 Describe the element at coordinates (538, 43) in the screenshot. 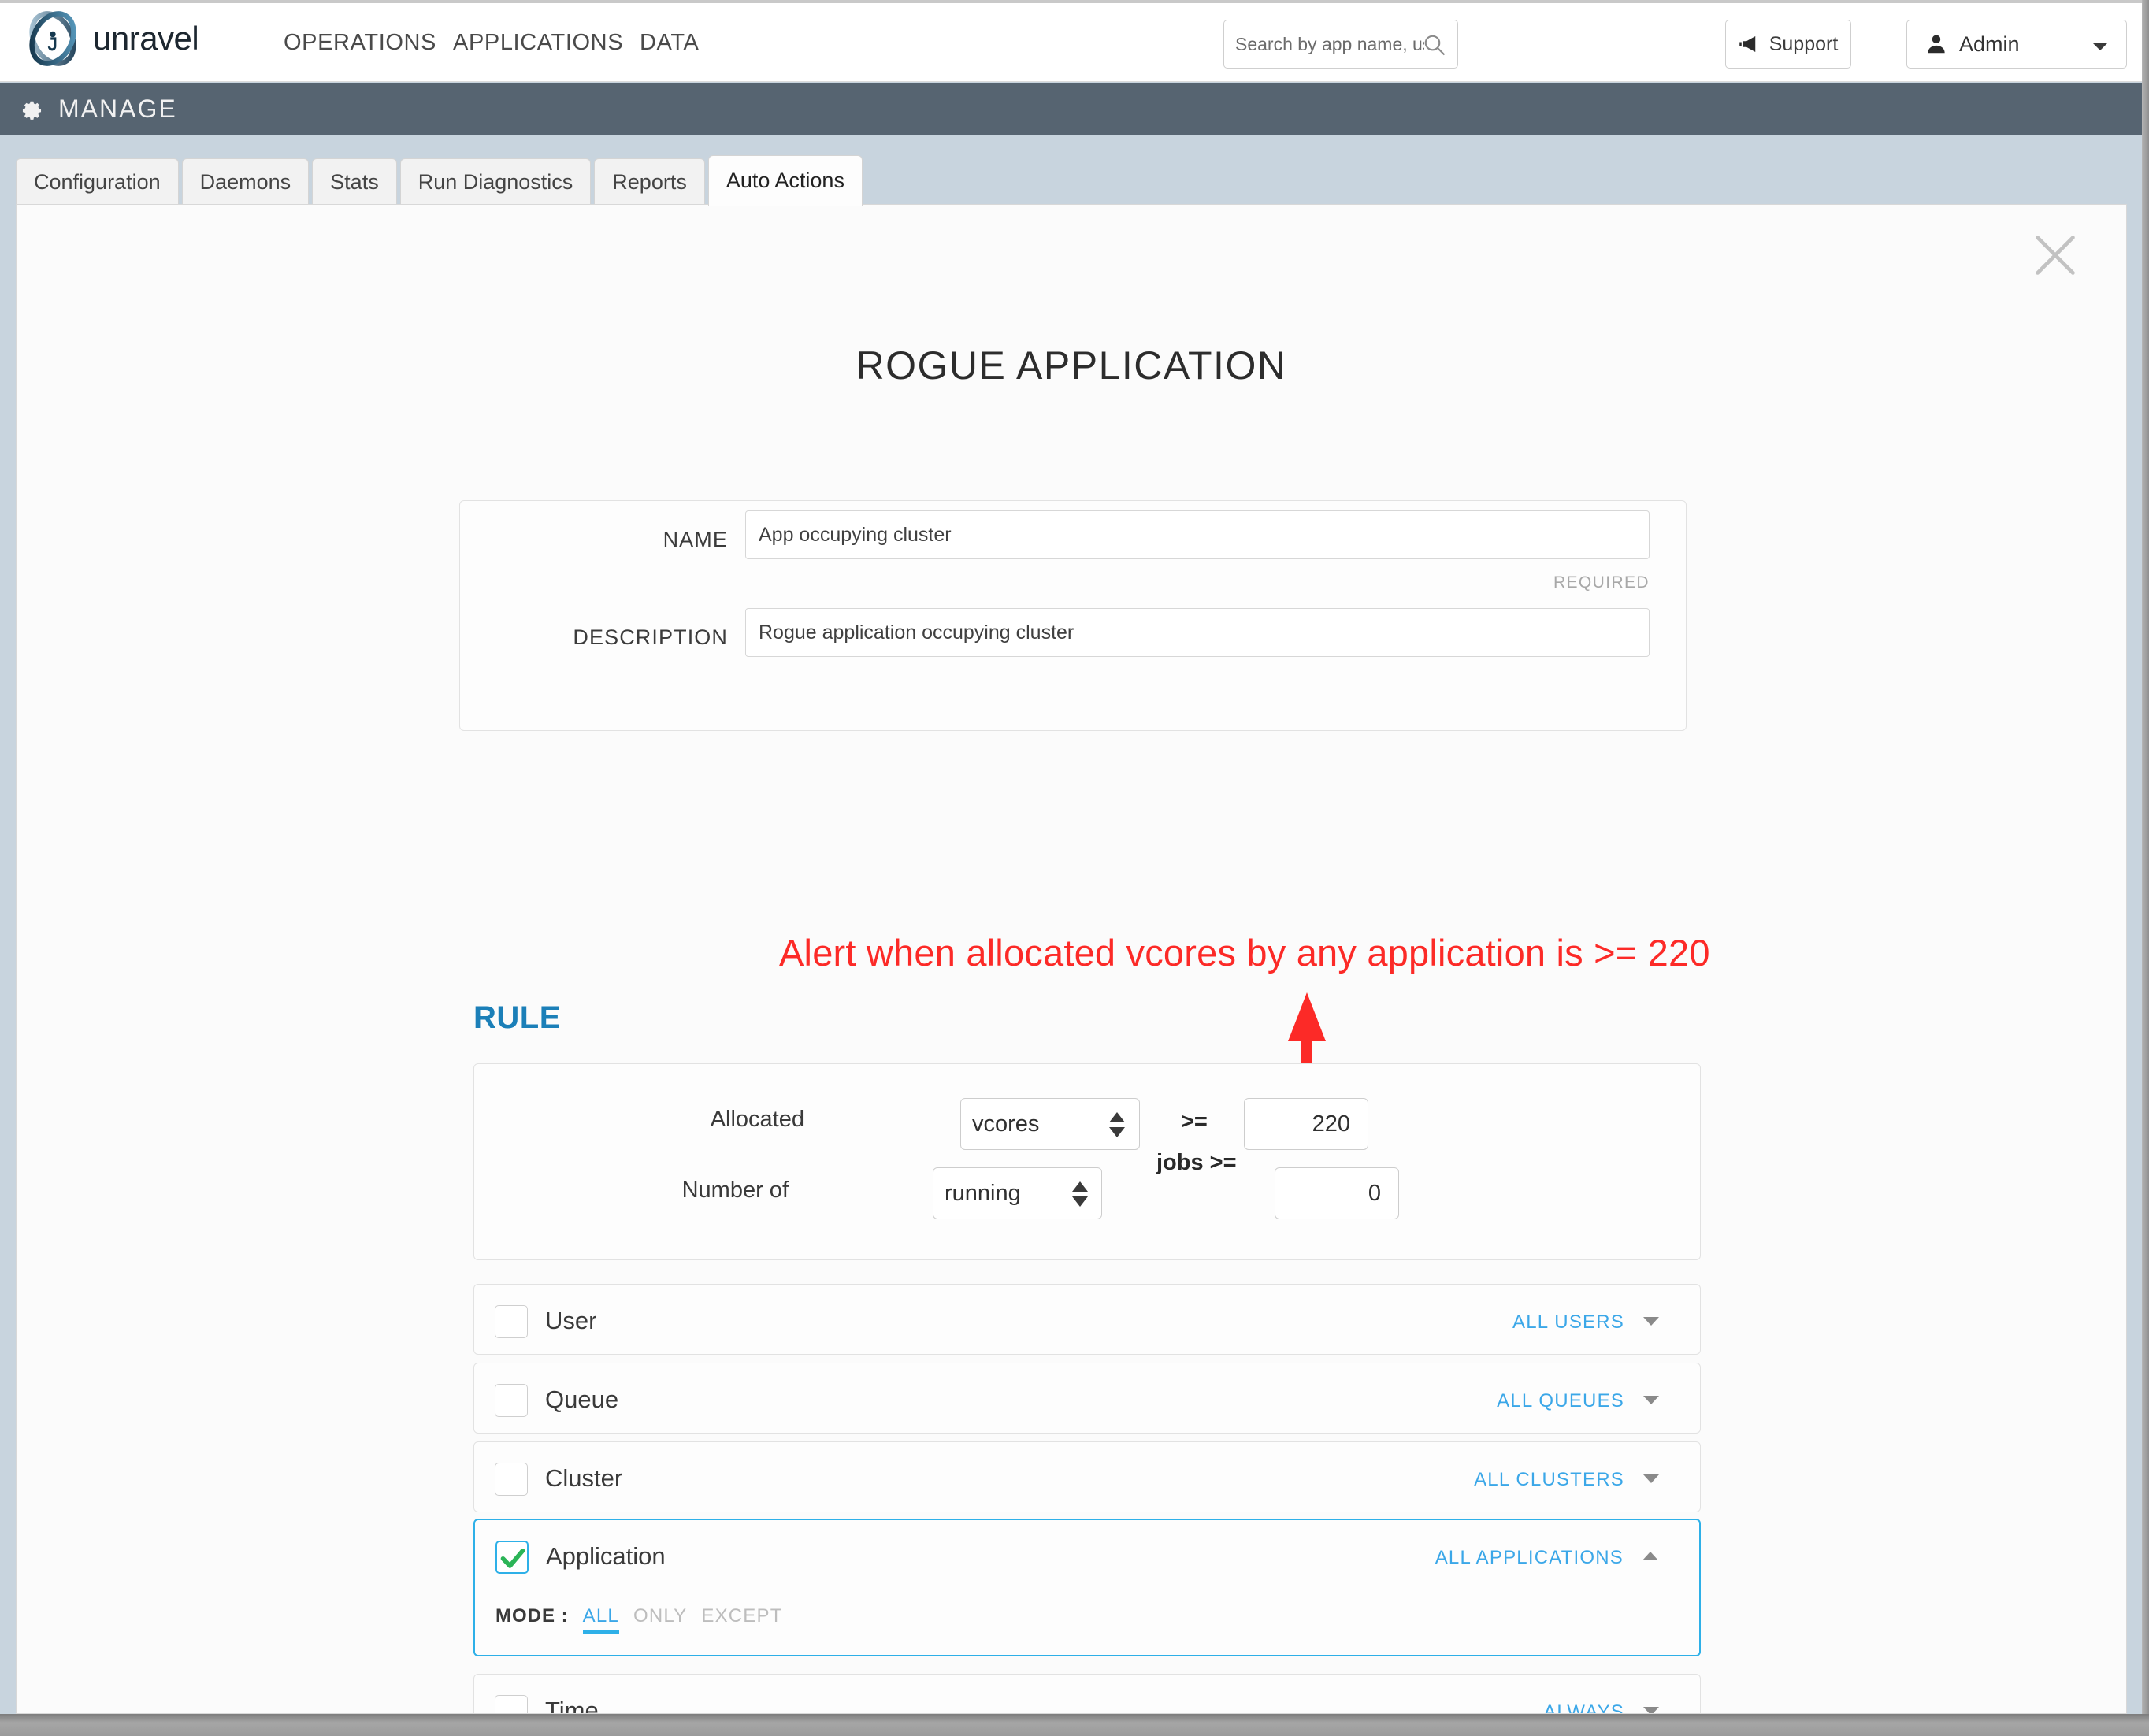

I see `nav-link-applications: APPLICATIONS` at that location.